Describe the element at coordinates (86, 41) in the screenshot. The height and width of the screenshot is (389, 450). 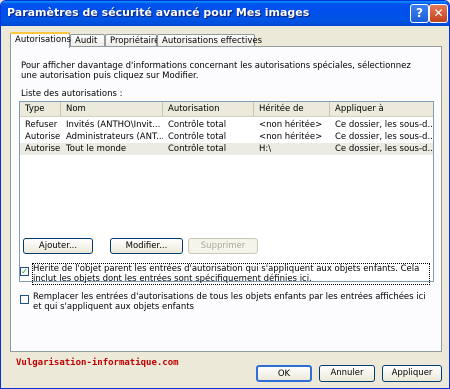
I see `tab-label: Audit` at that location.